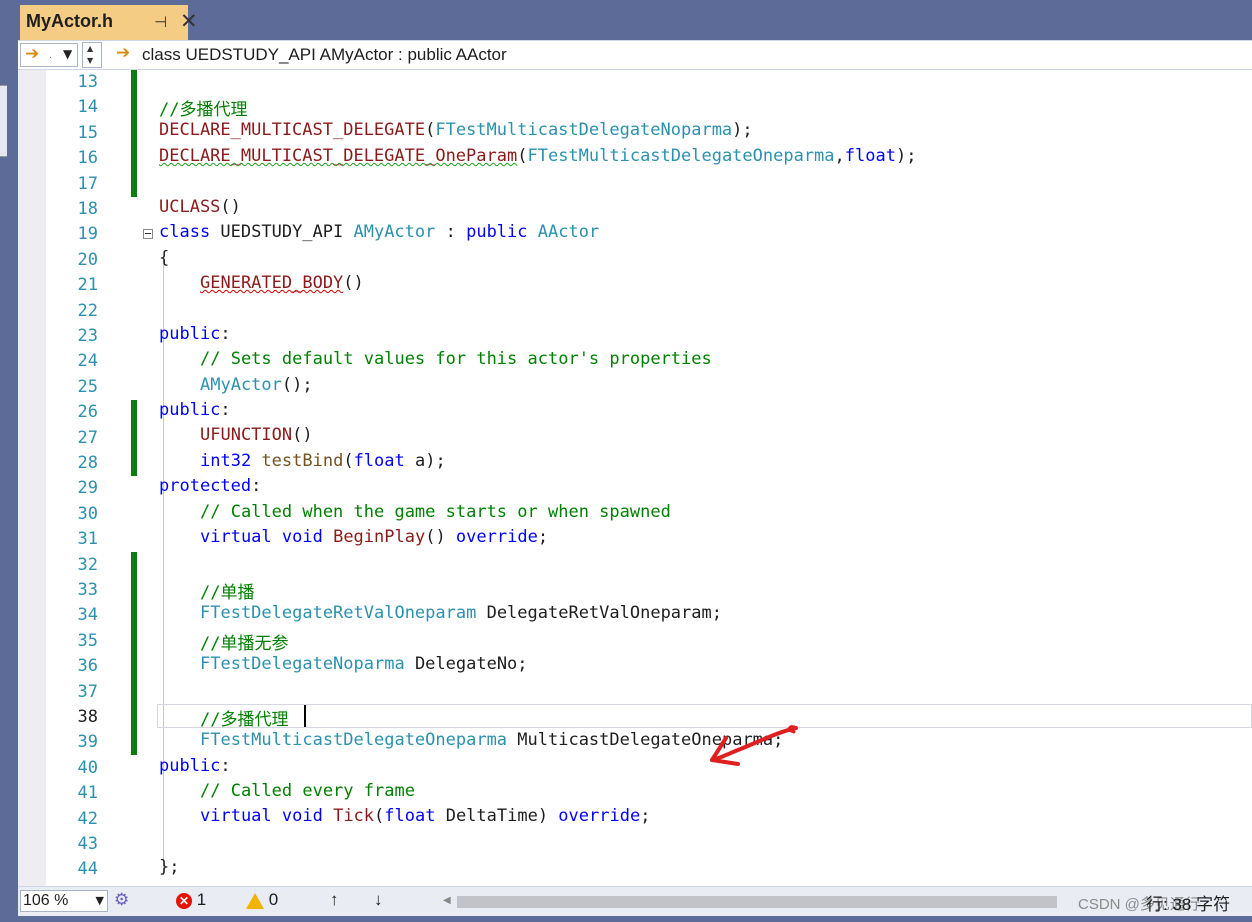  What do you see at coordinates (87, 615) in the screenshot?
I see `line-number: 34` at bounding box center [87, 615].